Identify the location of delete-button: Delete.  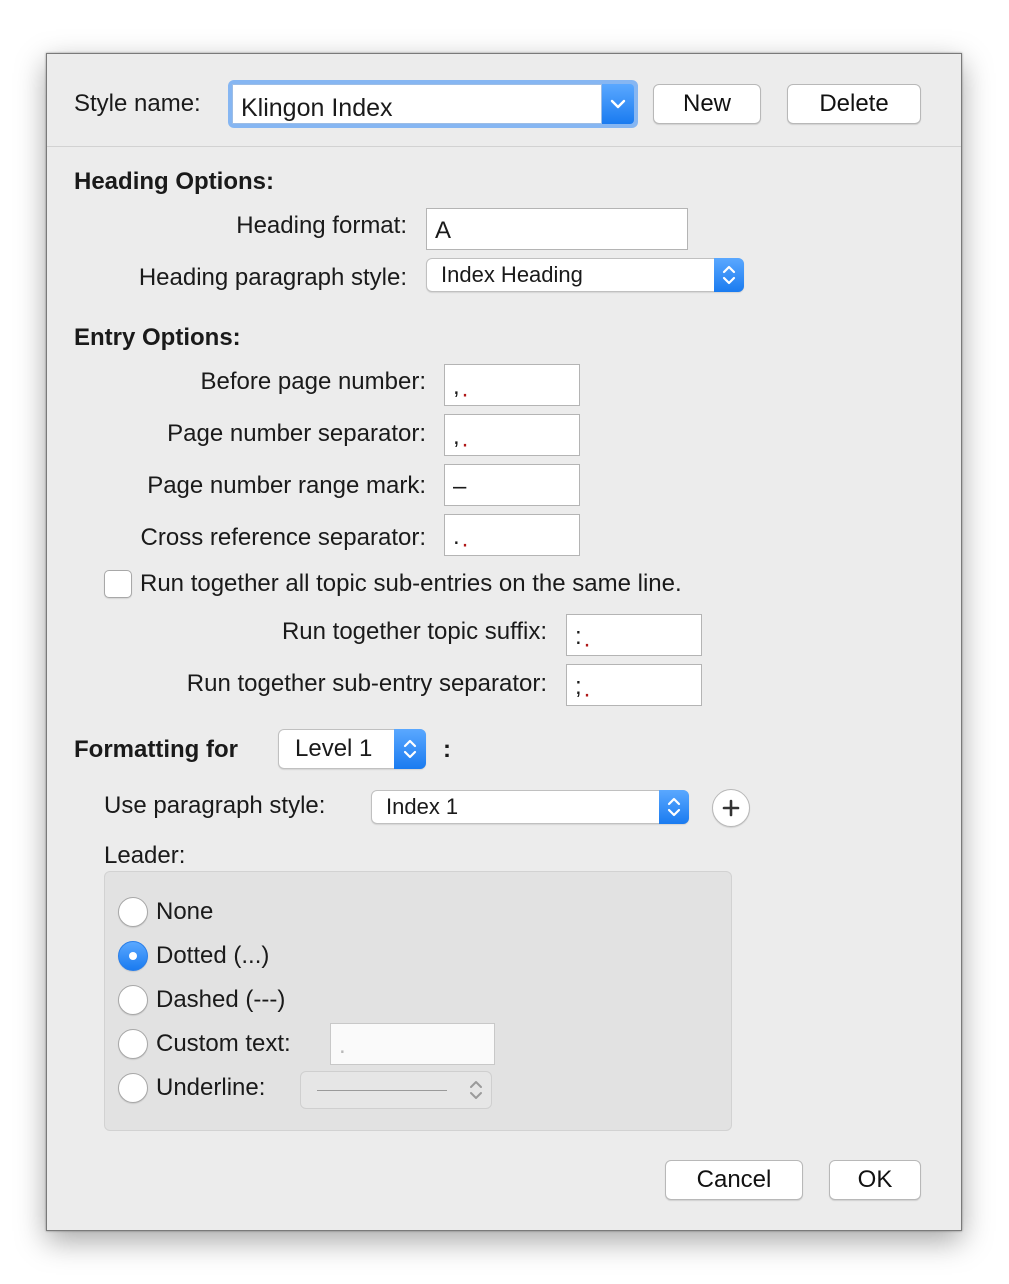
(854, 104).